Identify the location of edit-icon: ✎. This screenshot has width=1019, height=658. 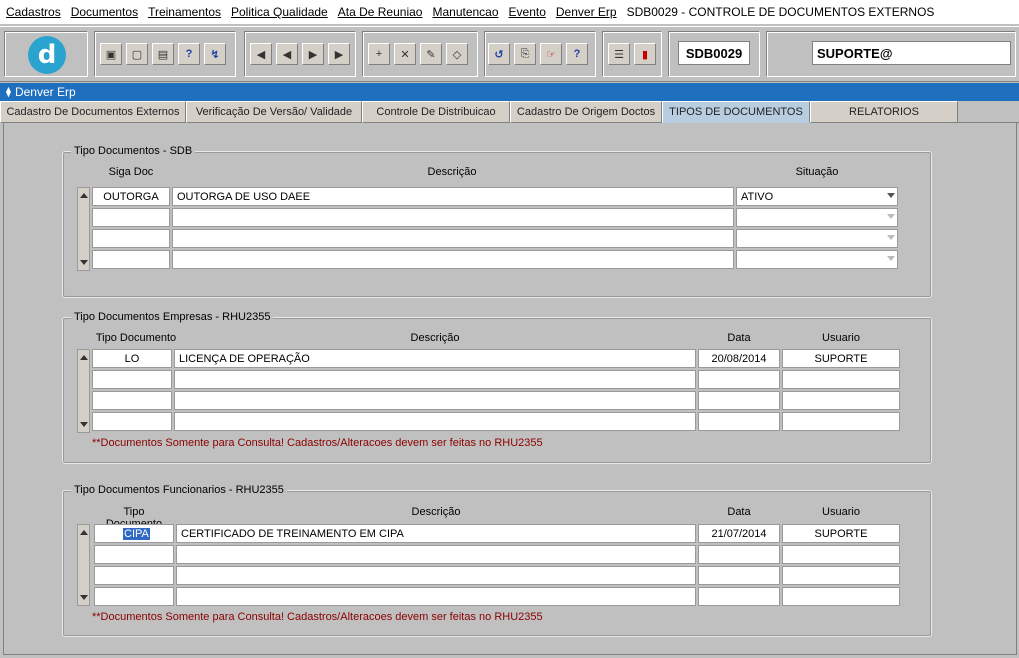
(431, 54).